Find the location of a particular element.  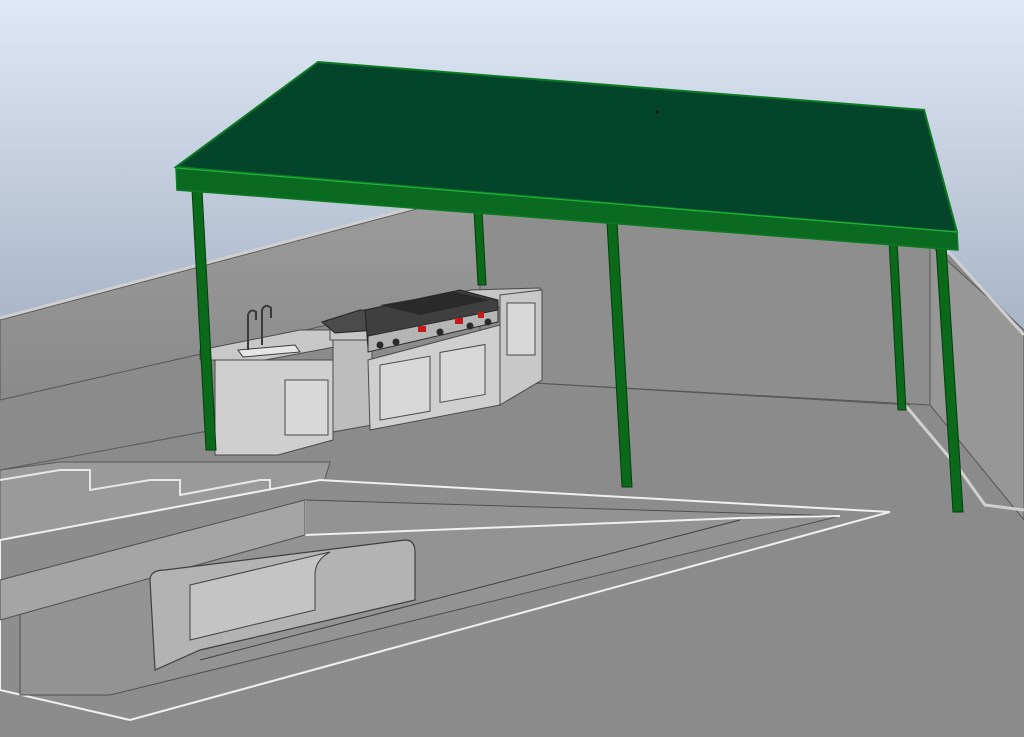

sink-cabinet-opening is located at coordinates (306, 407).